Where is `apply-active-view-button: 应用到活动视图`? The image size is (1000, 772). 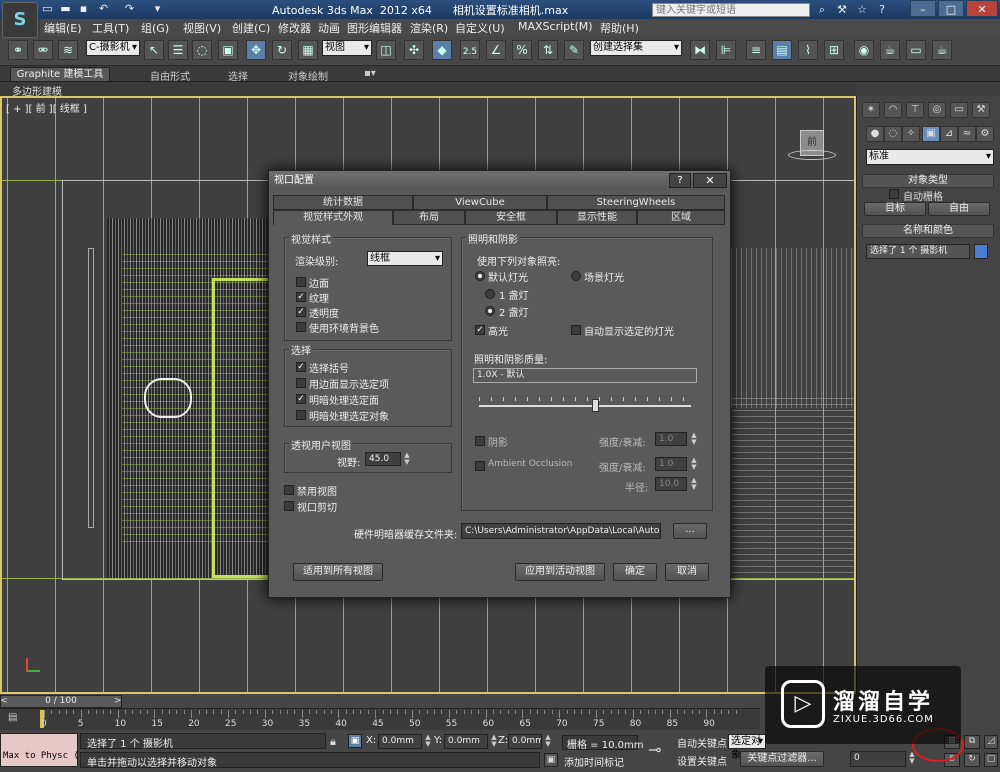 apply-active-view-button: 应用到活动视图 is located at coordinates (560, 572).